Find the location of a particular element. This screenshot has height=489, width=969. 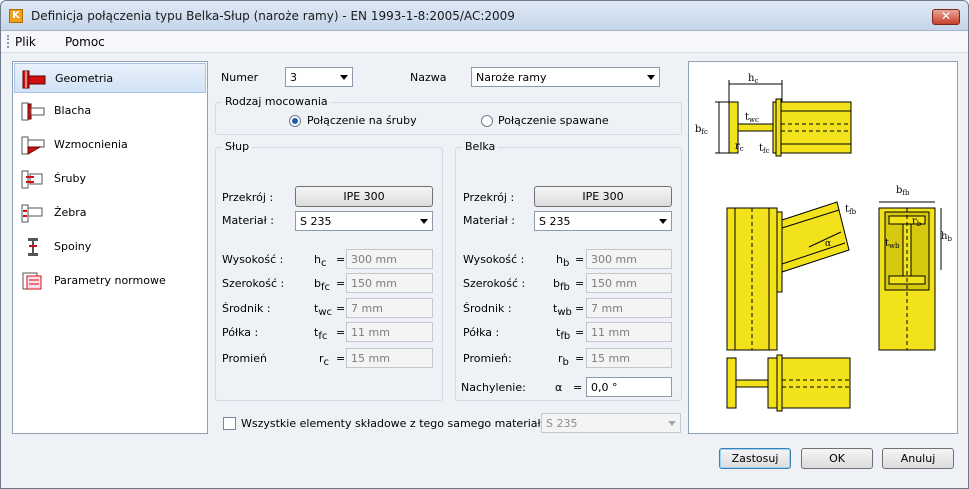

menu-bar: Plik Pomoc is located at coordinates (484, 42).